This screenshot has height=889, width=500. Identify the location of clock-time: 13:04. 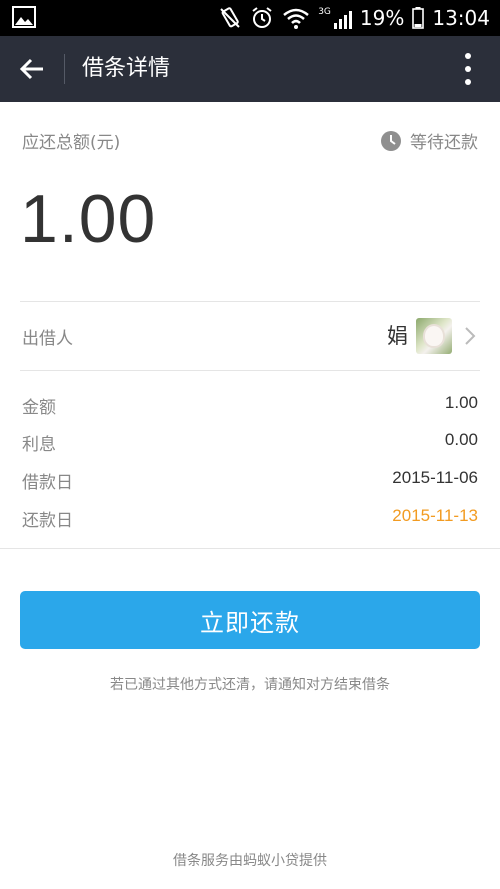
(461, 18).